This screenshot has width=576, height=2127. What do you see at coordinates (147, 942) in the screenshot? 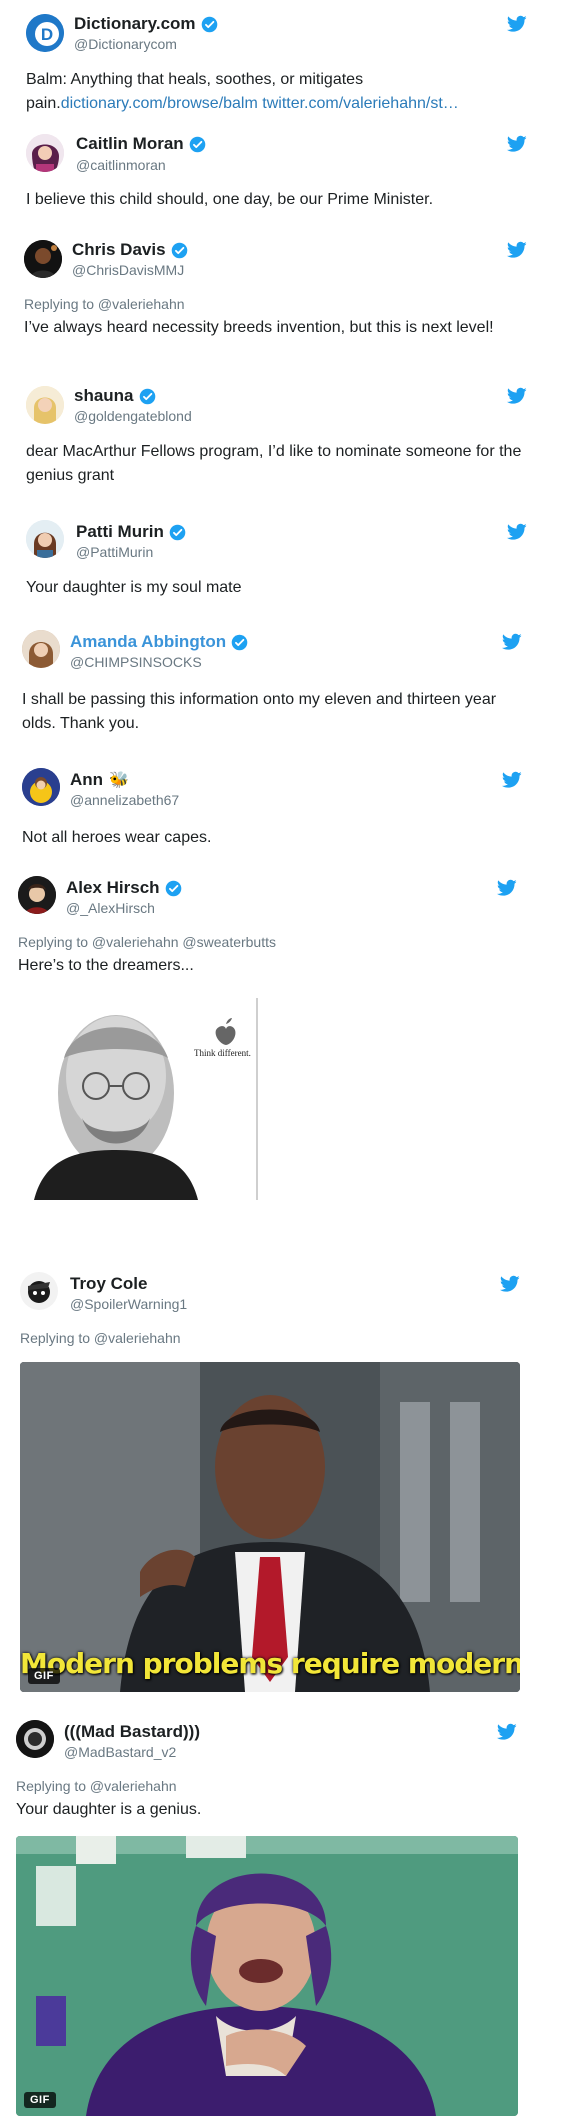
I see `replying-to: Replying to @valeriehahn @sweaterbutts` at bounding box center [147, 942].